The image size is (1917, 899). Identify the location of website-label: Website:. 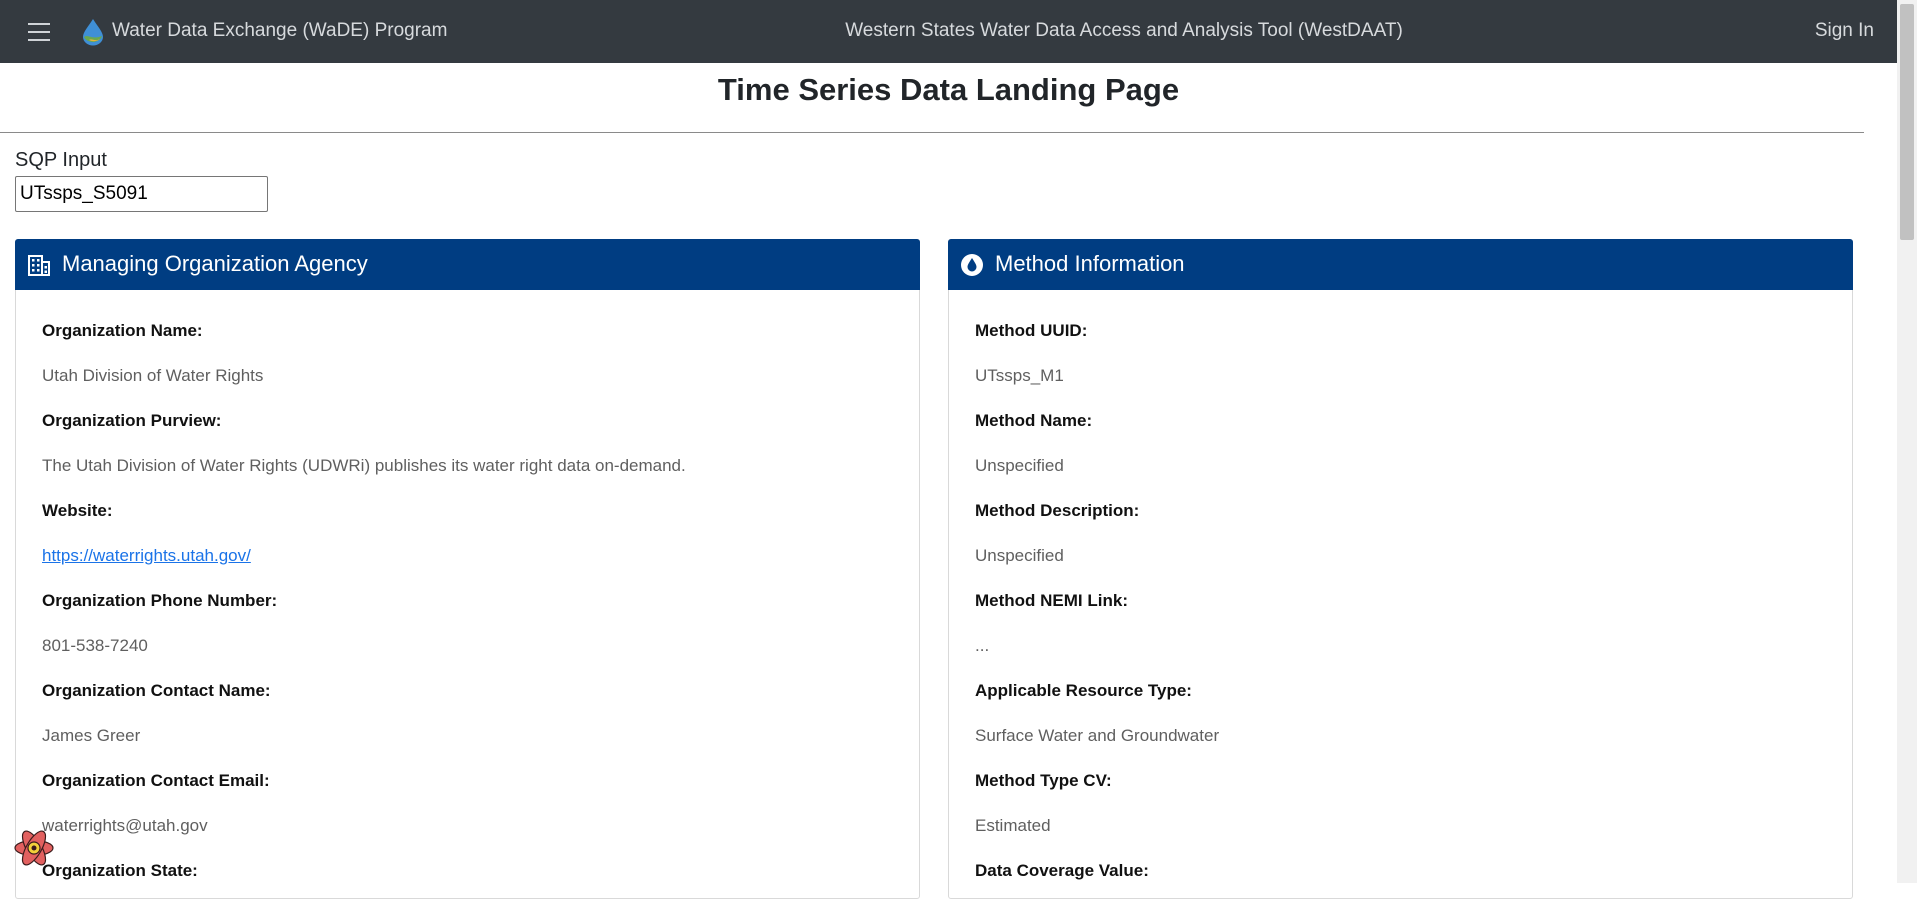
(77, 510).